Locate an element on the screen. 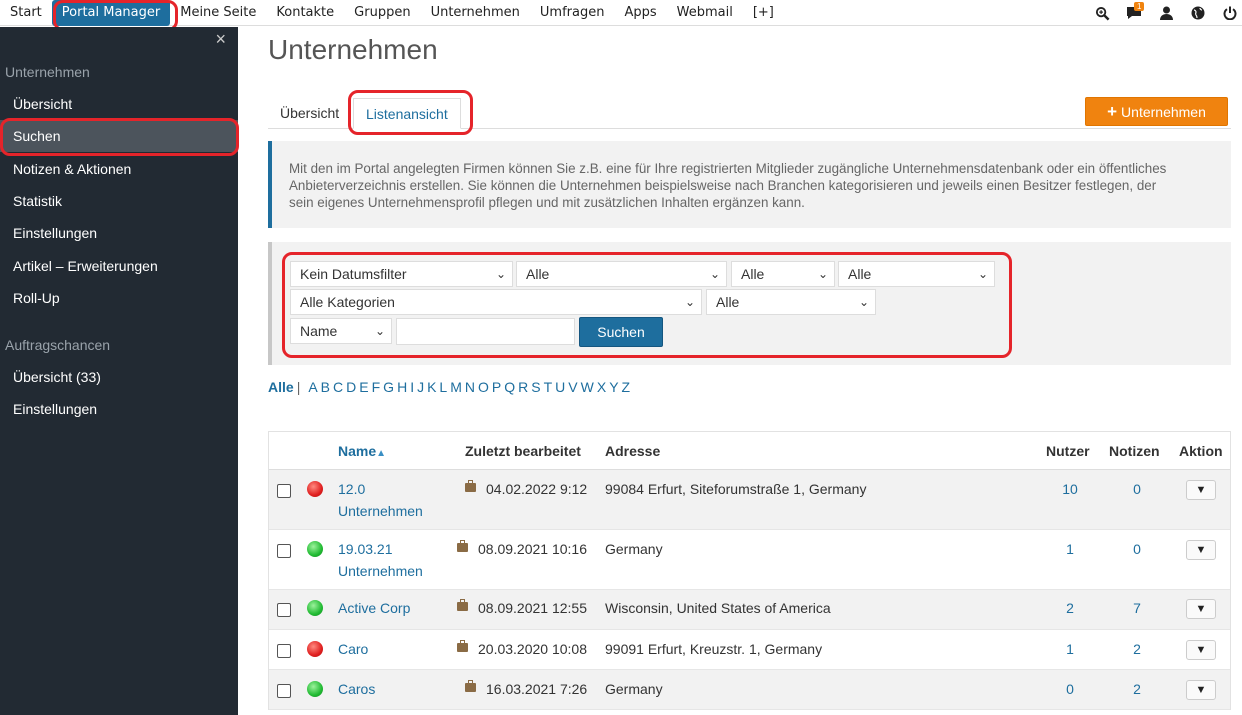 The image size is (1242, 715). filter-select-3-value: Alle is located at coordinates (753, 274).